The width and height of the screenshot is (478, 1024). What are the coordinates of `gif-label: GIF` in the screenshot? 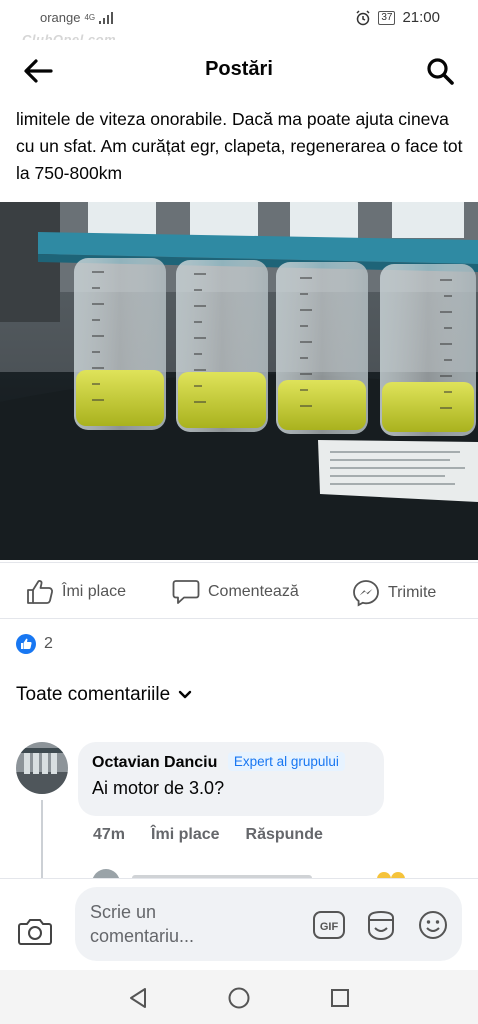 It's located at (329, 927).